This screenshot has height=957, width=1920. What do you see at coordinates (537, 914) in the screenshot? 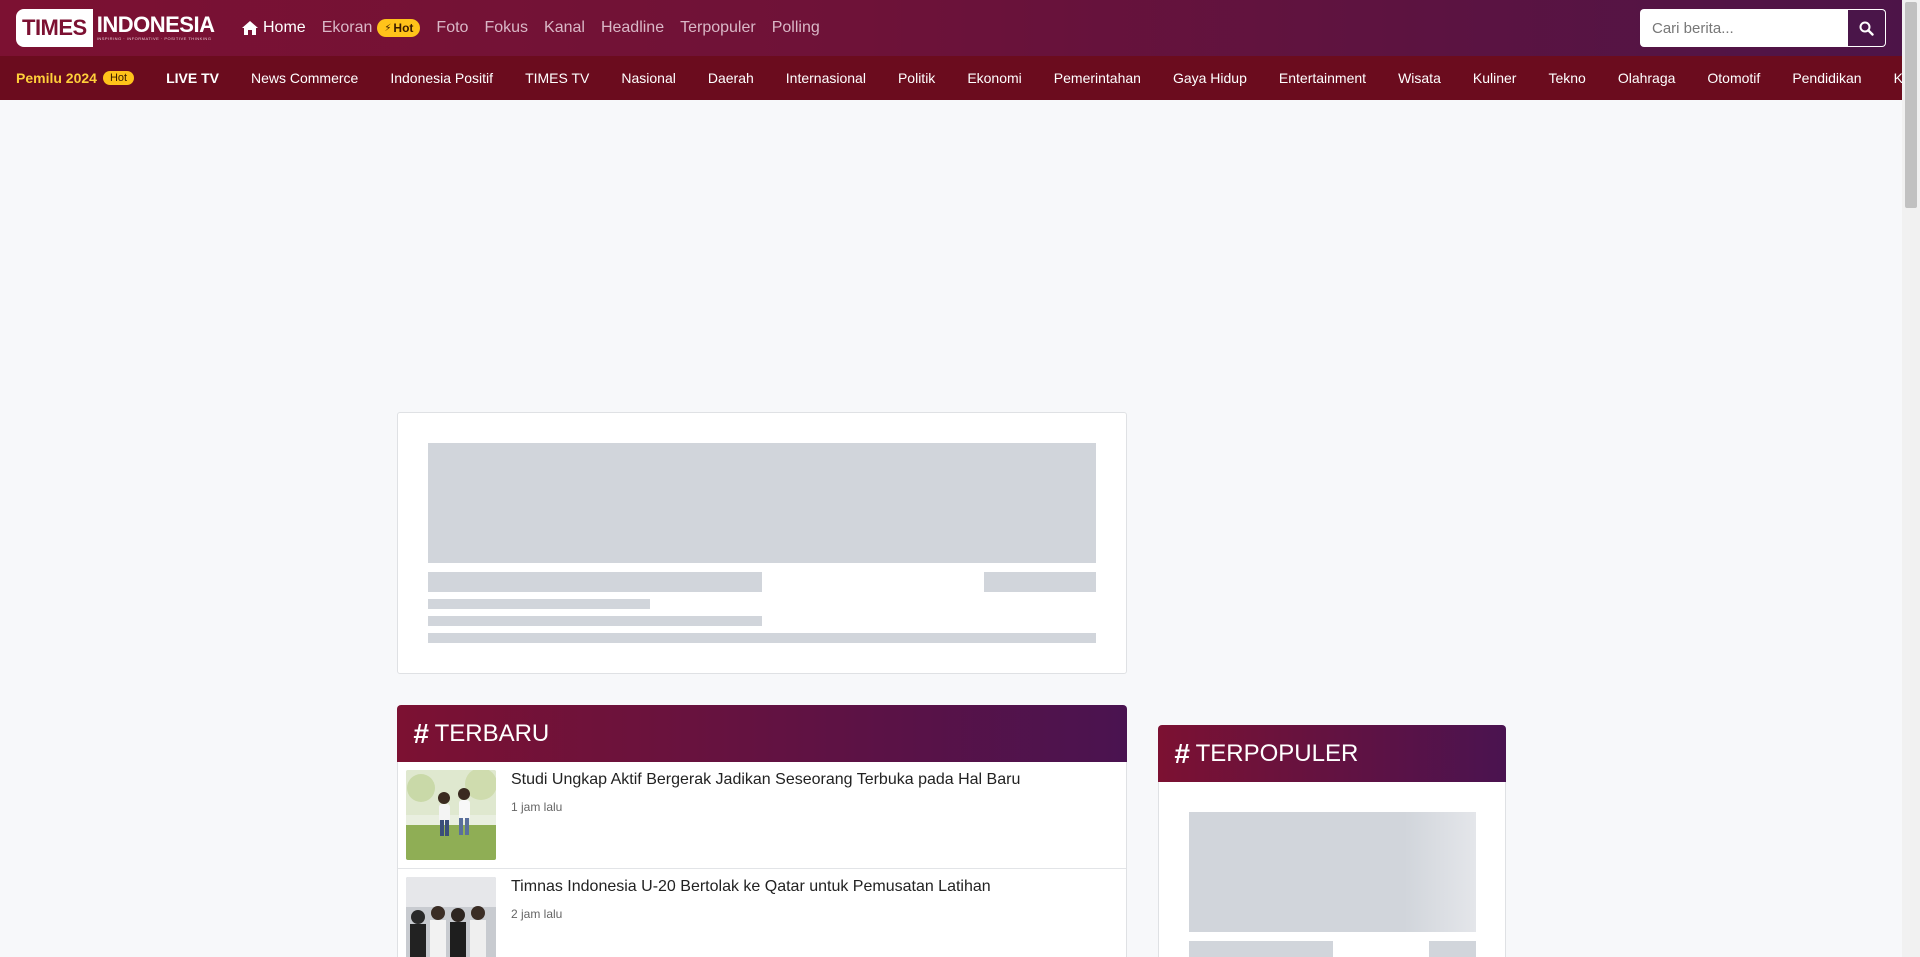
I see `news-time: 2 jam lalu` at bounding box center [537, 914].